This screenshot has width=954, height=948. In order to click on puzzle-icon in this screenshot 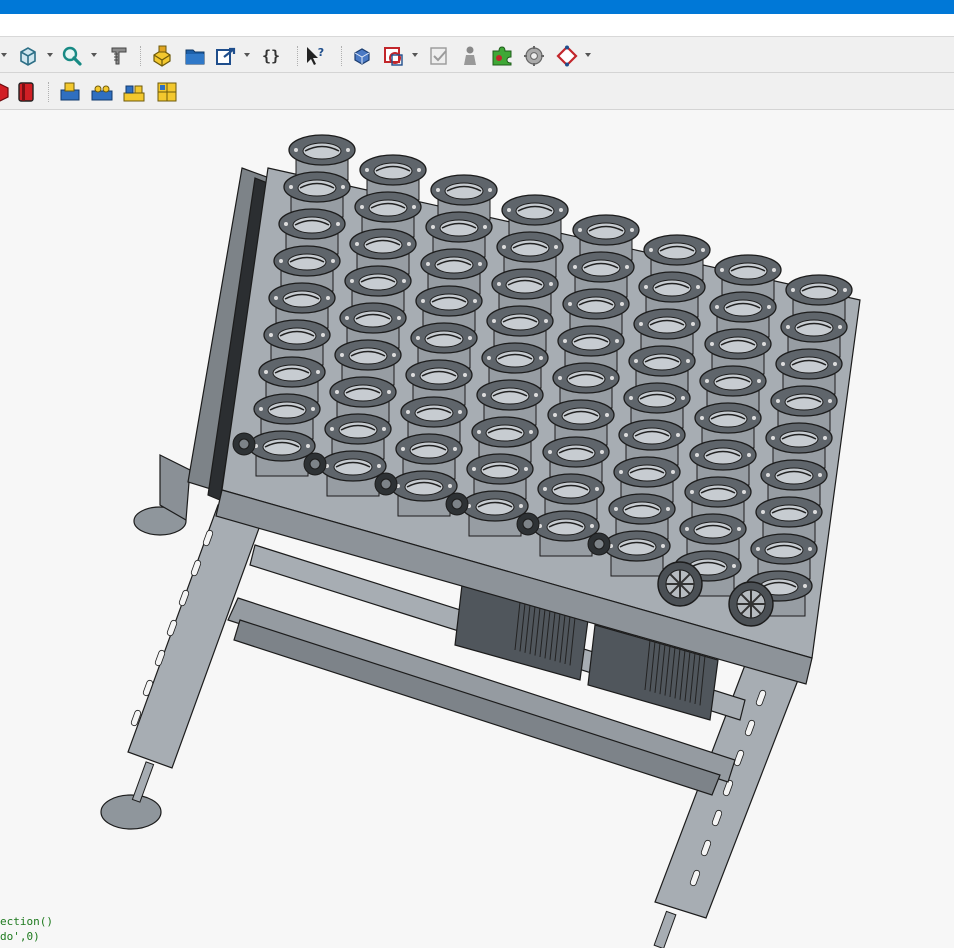, I will do `click(502, 56)`.